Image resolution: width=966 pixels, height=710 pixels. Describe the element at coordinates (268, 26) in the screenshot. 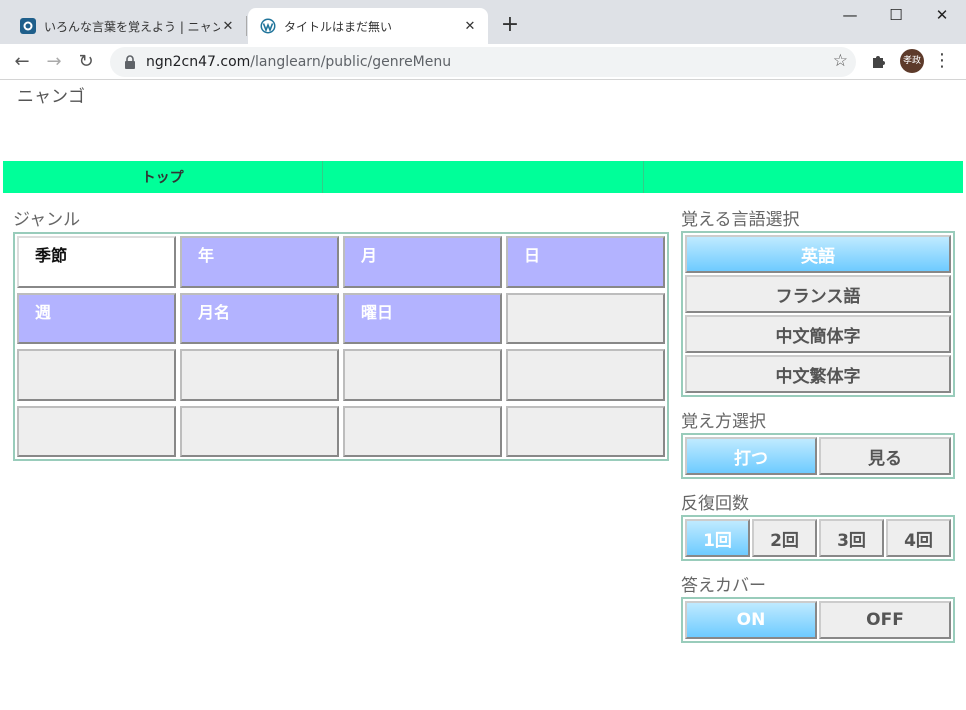

I see `wordpress-icon` at that location.